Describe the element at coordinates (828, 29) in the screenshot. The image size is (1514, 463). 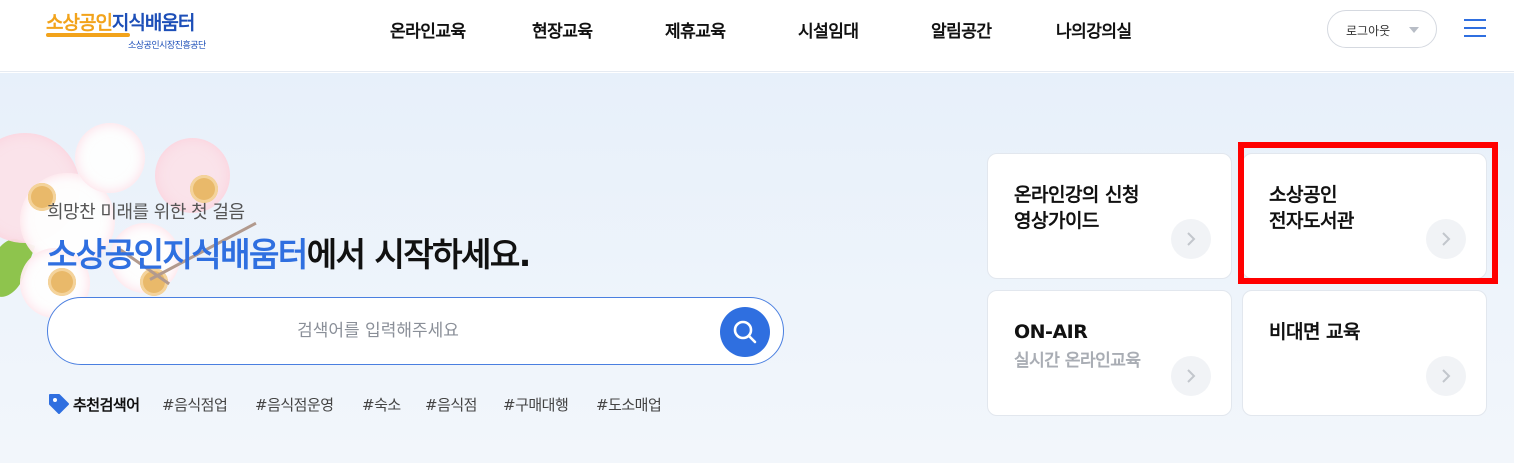
I see `nav-item-facility-rental: 시설임대` at that location.